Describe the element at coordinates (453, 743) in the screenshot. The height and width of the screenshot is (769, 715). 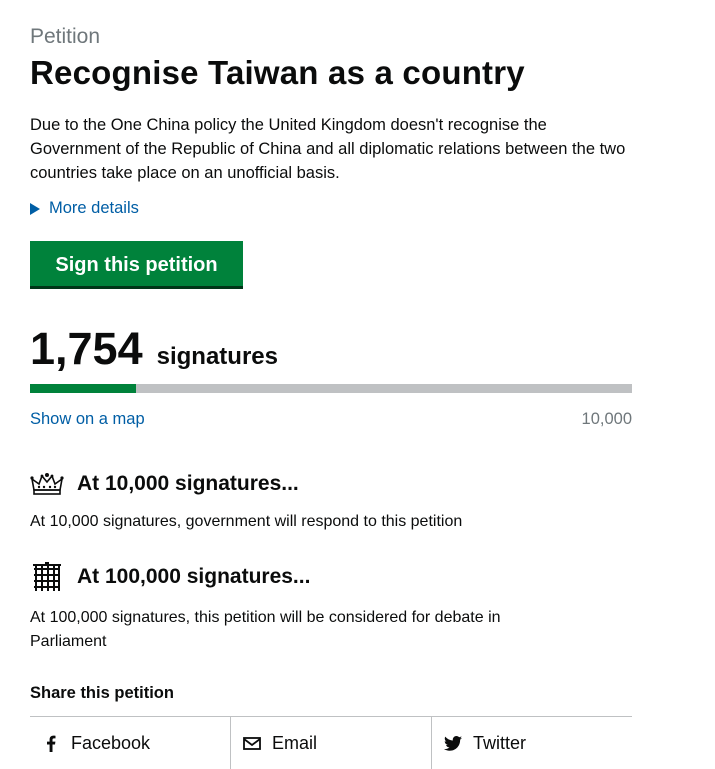
I see `twitter-icon` at that location.